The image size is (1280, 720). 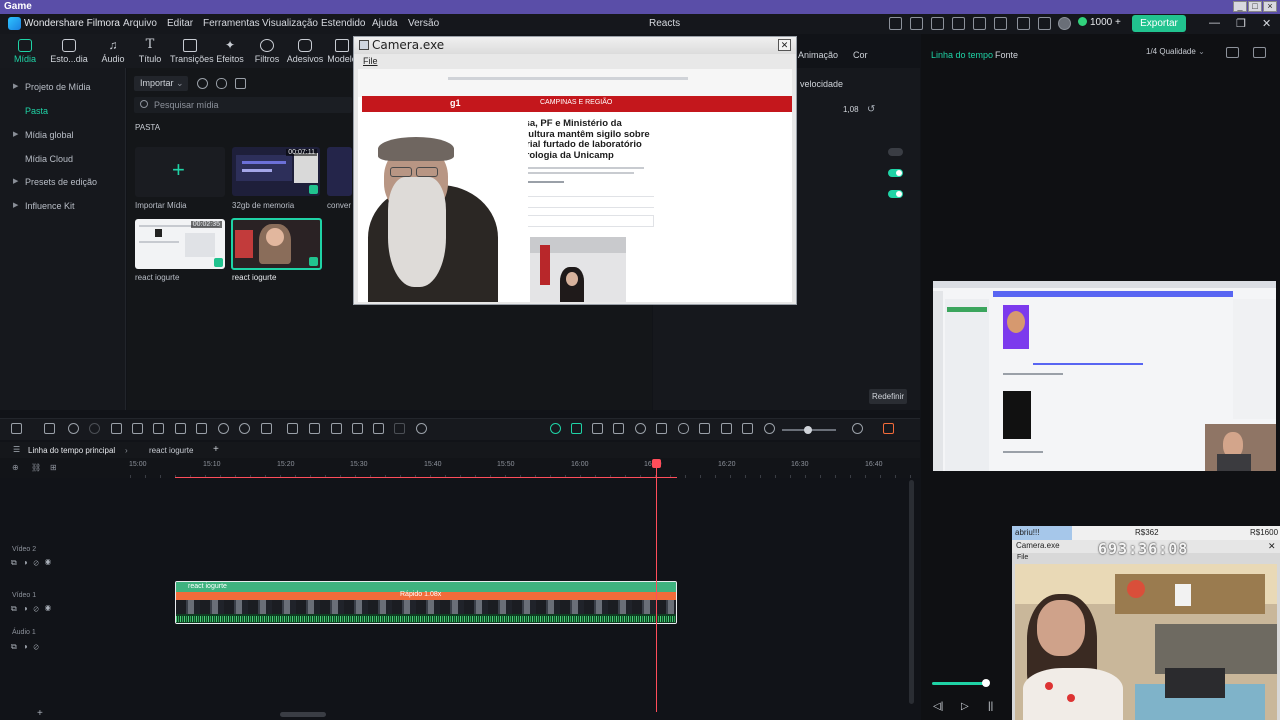 What do you see at coordinates (888, 396) in the screenshot?
I see `reset-button: Redefinir` at bounding box center [888, 396].